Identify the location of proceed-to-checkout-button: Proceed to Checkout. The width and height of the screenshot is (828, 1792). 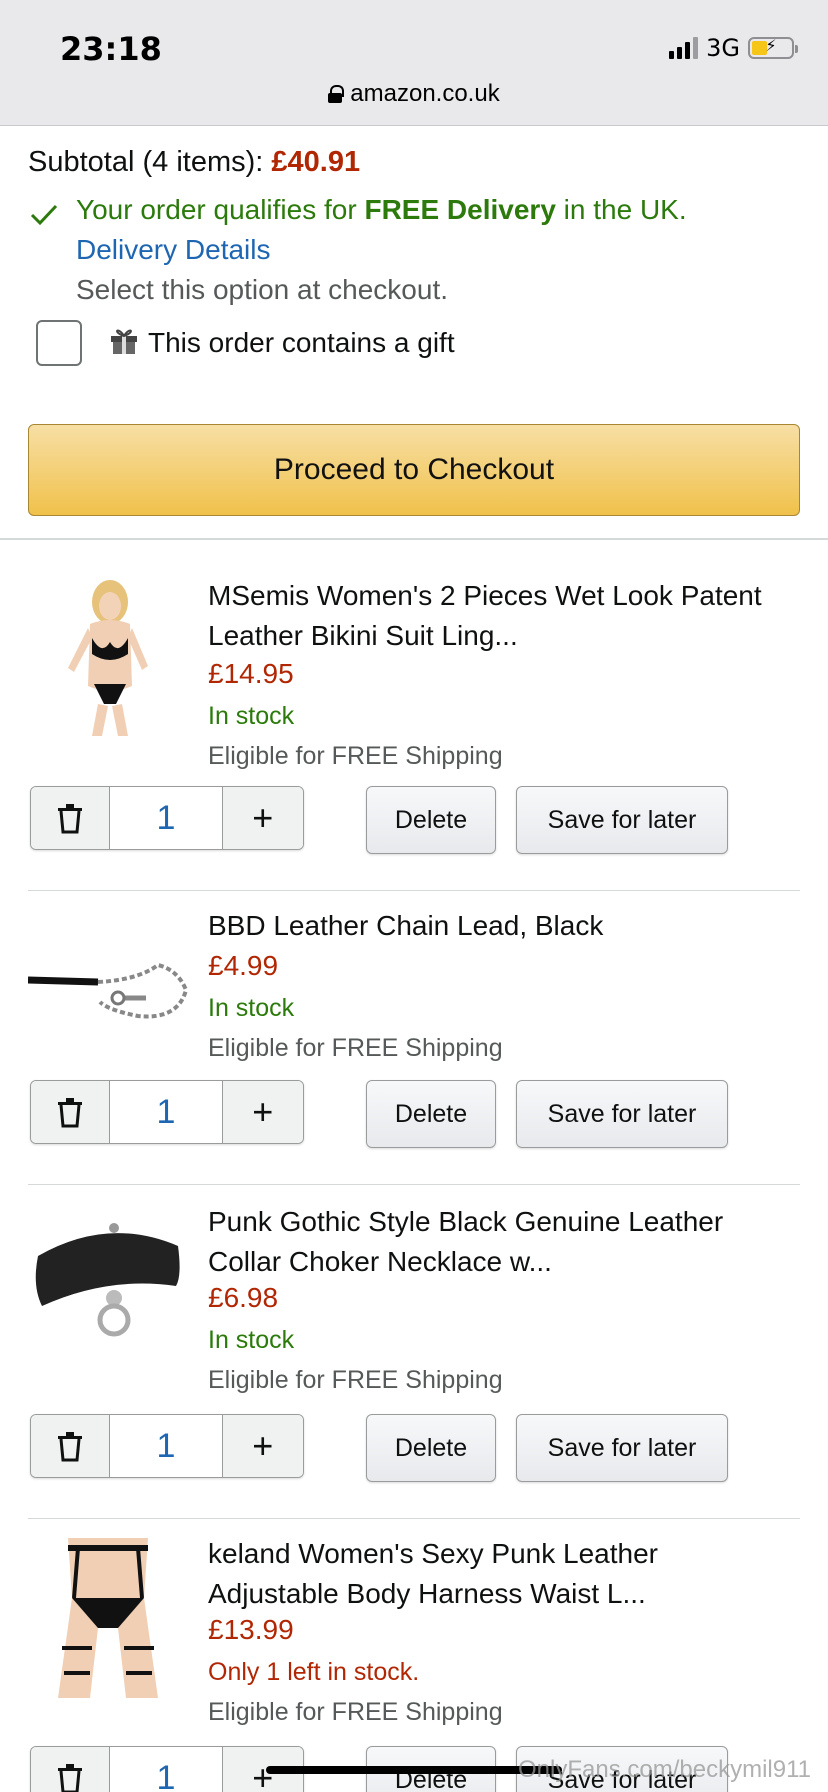
(414, 470).